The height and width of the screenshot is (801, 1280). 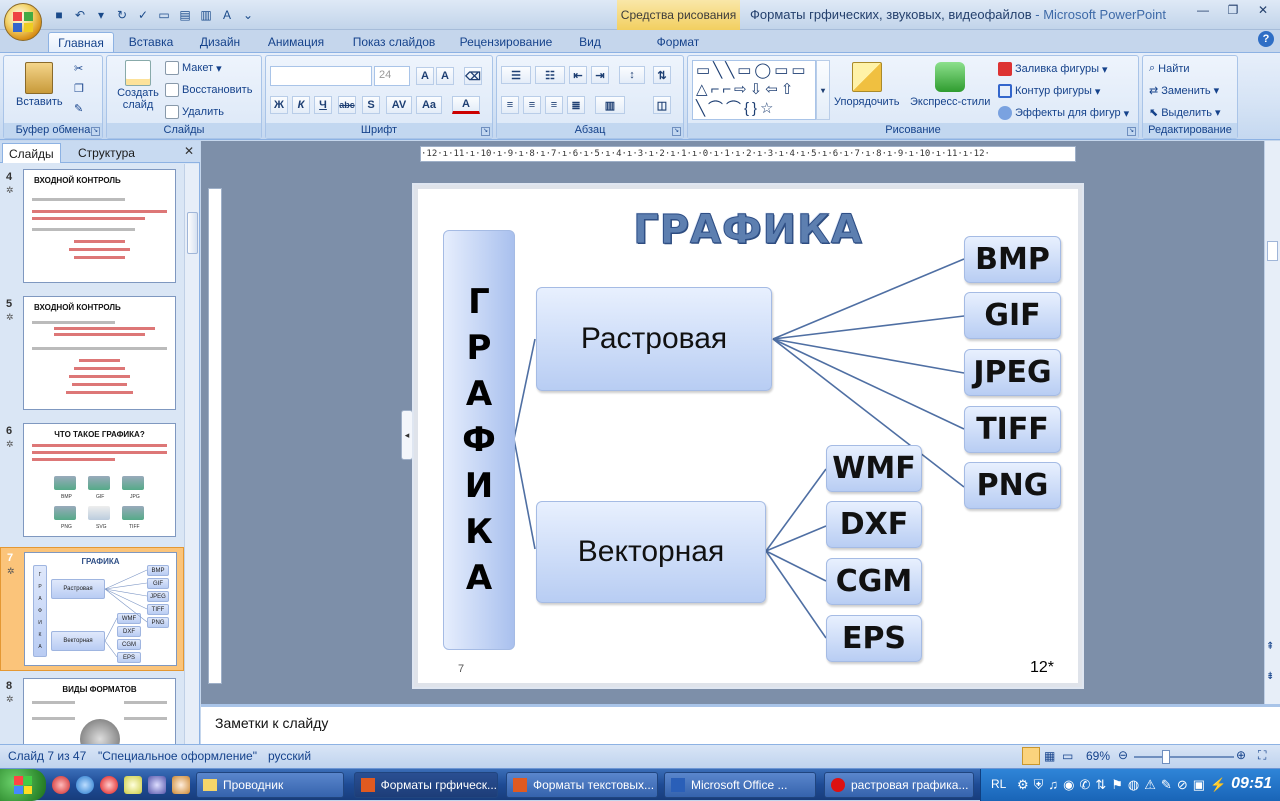 What do you see at coordinates (193, 68) in the screenshot?
I see `layout-button: Макет ▾` at bounding box center [193, 68].